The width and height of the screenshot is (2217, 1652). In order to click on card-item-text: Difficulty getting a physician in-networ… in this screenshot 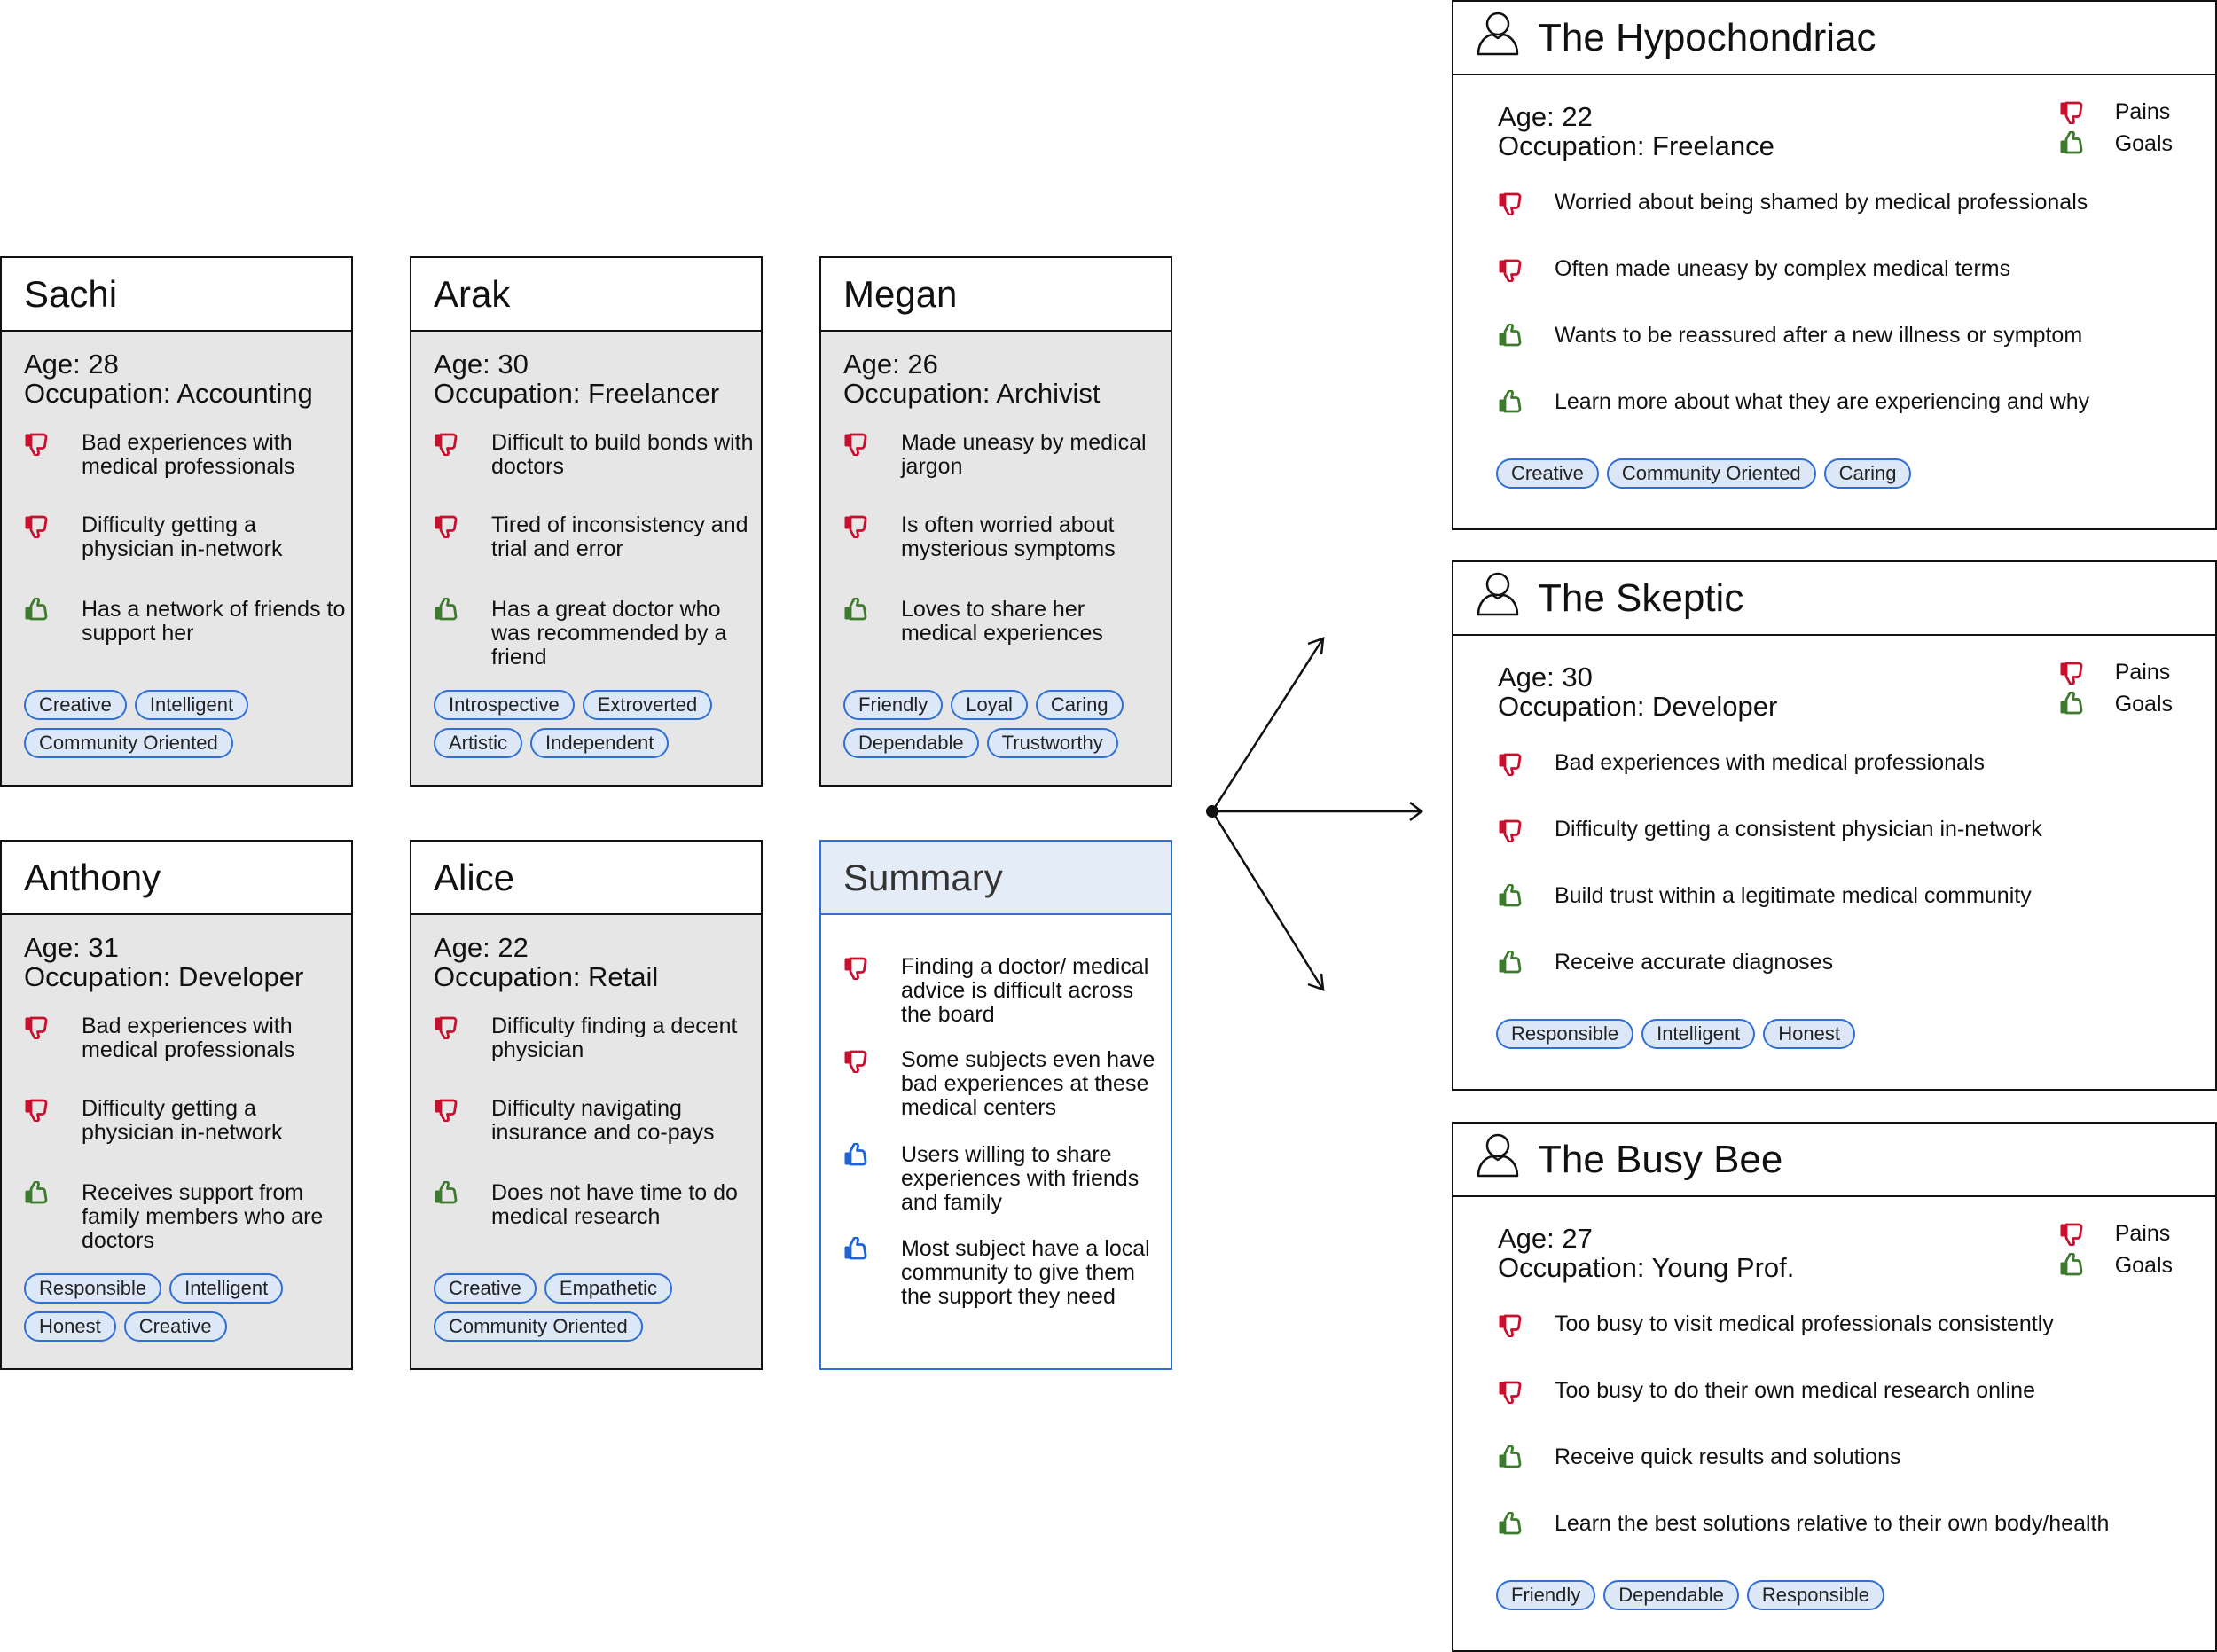, I will do `click(182, 537)`.